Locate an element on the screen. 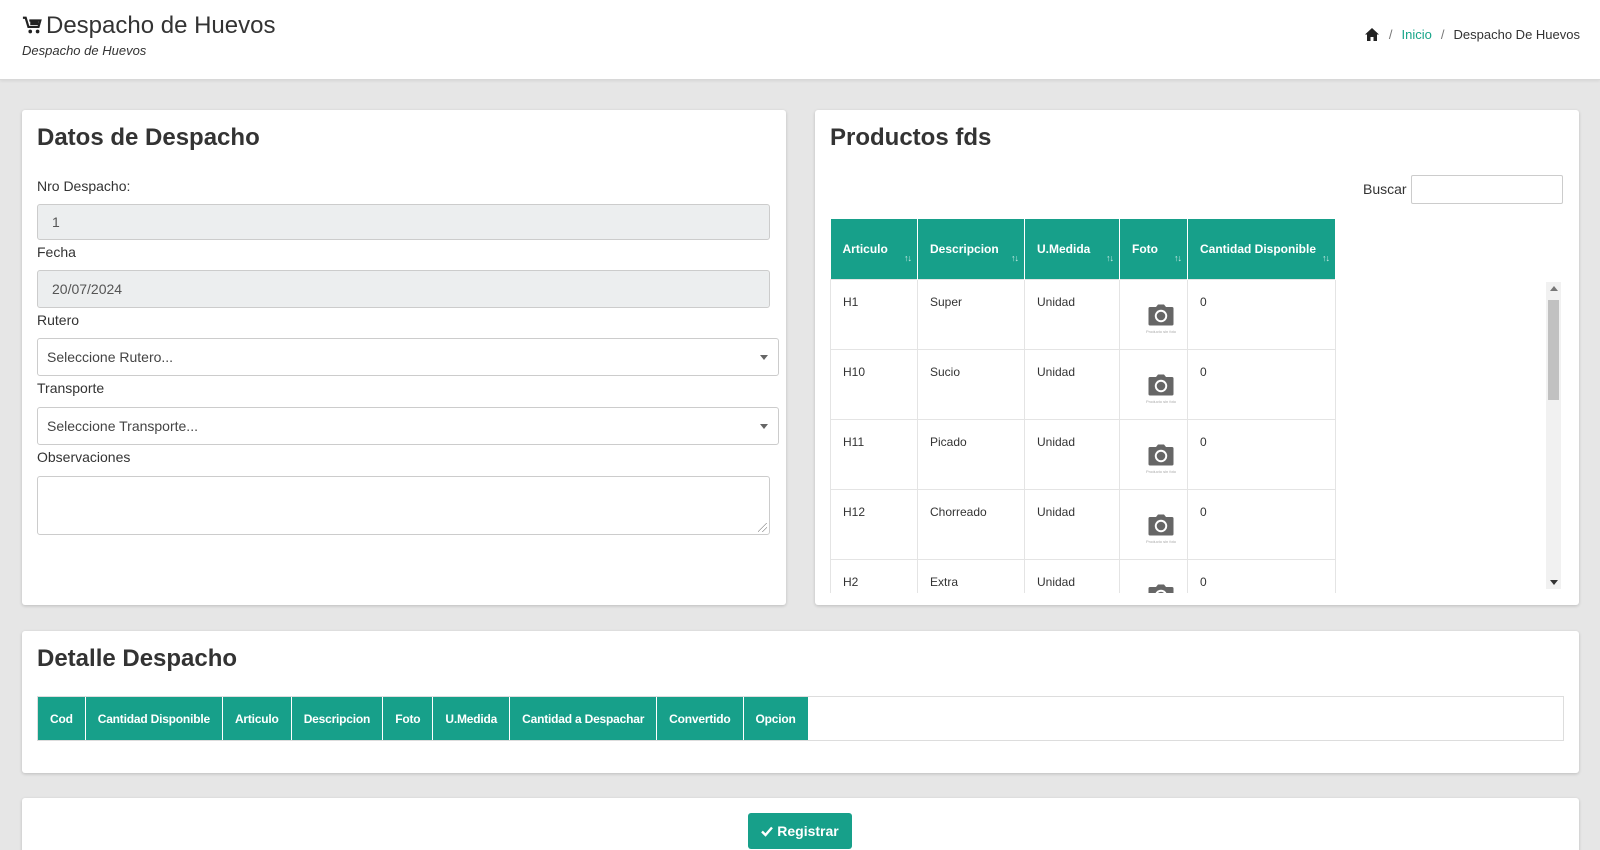 This screenshot has height=850, width=1600. column-header-cantidad: Cantidad Disponible ↑↓ is located at coordinates (1261, 249).